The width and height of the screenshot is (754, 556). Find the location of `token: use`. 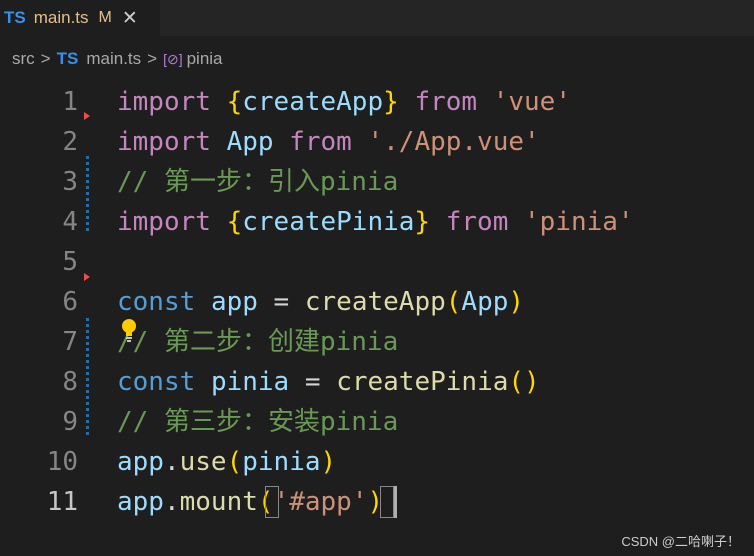

token: use is located at coordinates (203, 462).